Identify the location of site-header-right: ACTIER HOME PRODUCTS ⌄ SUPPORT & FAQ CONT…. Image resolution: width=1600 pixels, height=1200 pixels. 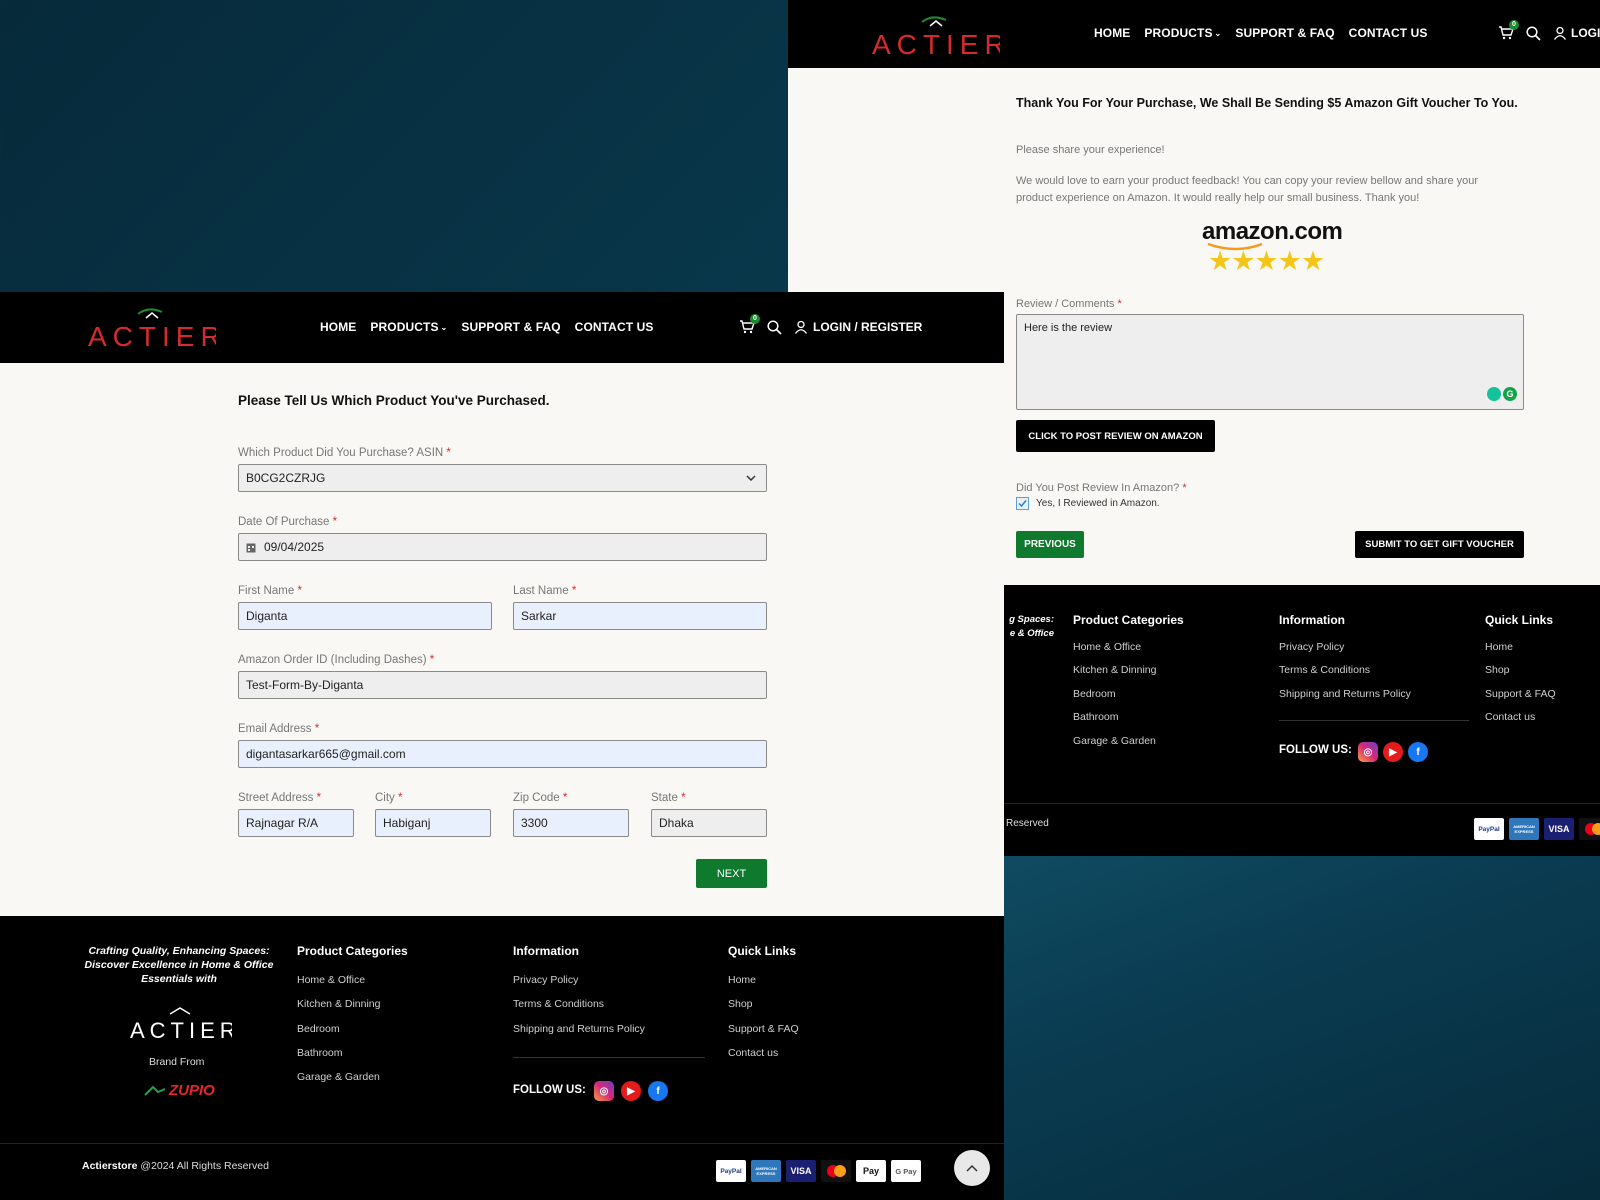
(1194, 34).